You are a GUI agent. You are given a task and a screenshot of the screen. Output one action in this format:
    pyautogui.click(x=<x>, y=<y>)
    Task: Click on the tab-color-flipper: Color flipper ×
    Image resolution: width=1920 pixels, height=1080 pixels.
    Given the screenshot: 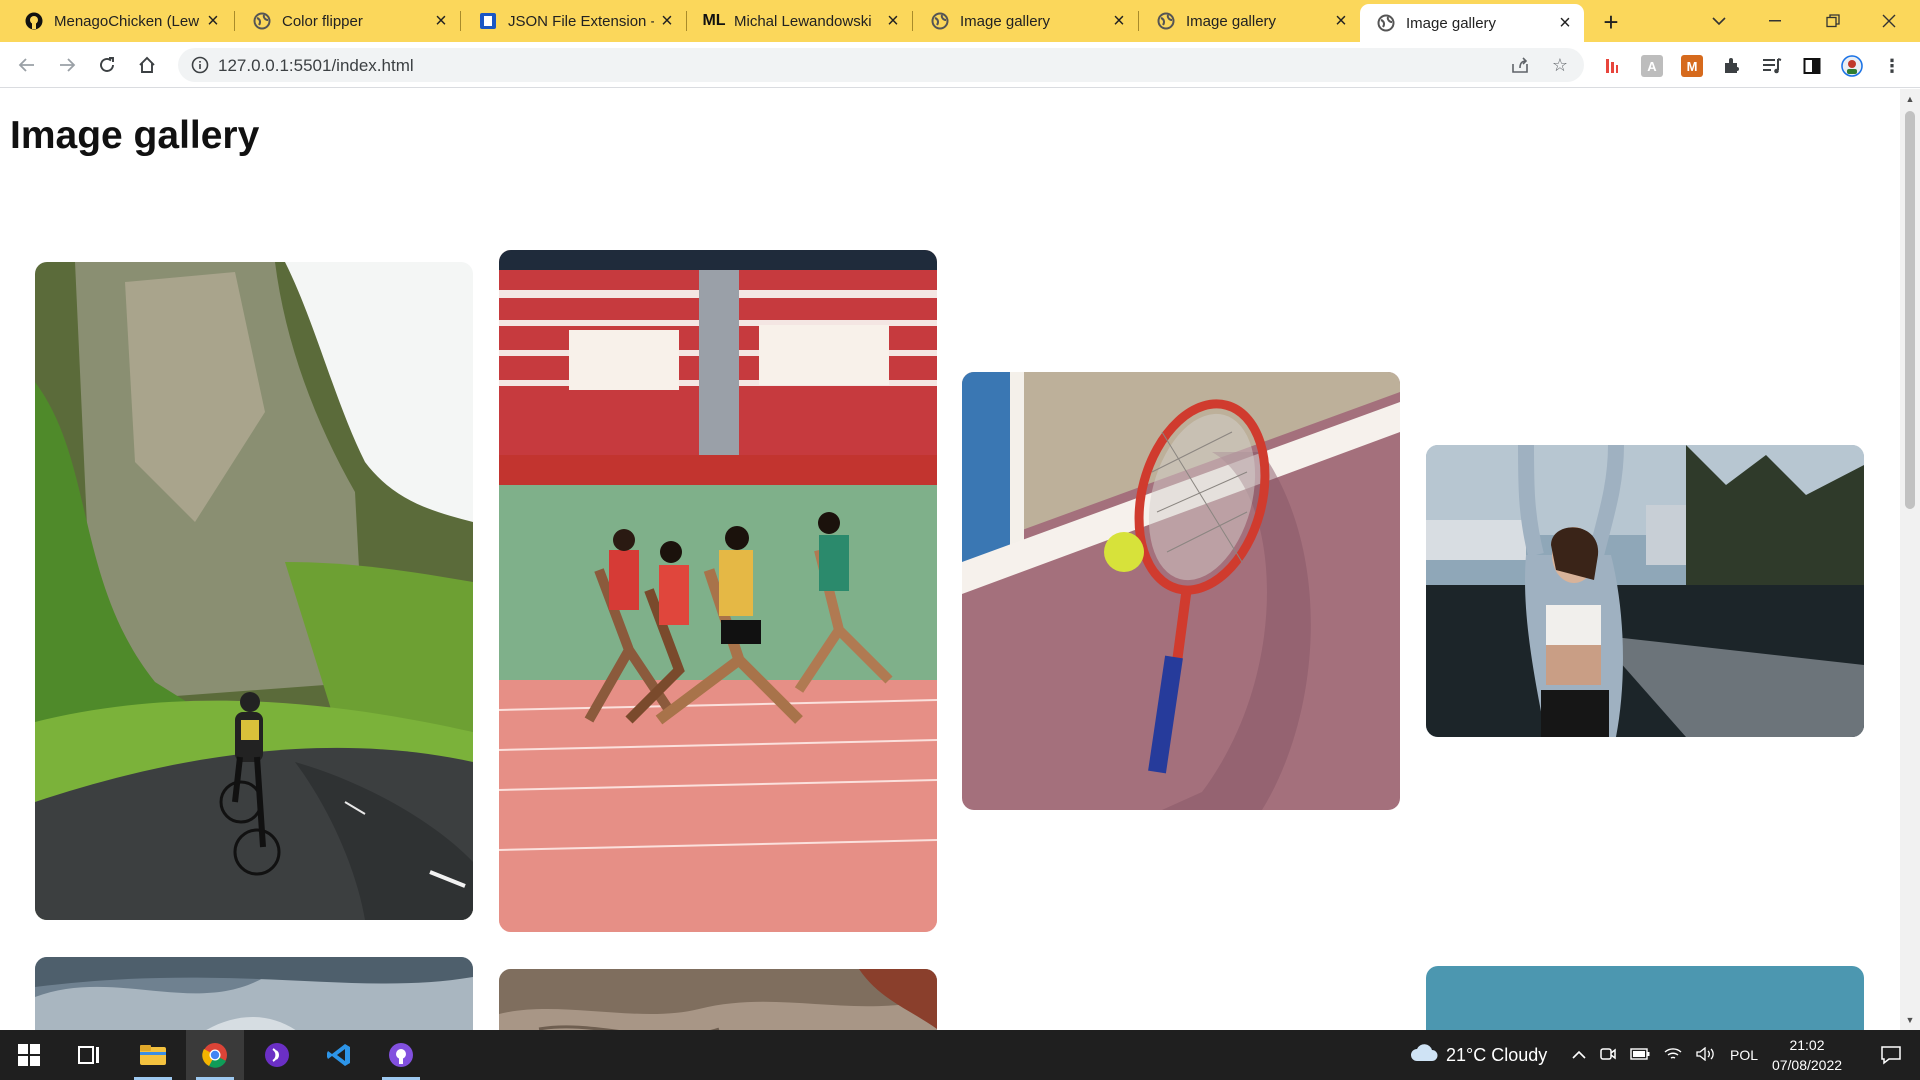 What is the action you would take?
    pyautogui.click(x=348, y=21)
    